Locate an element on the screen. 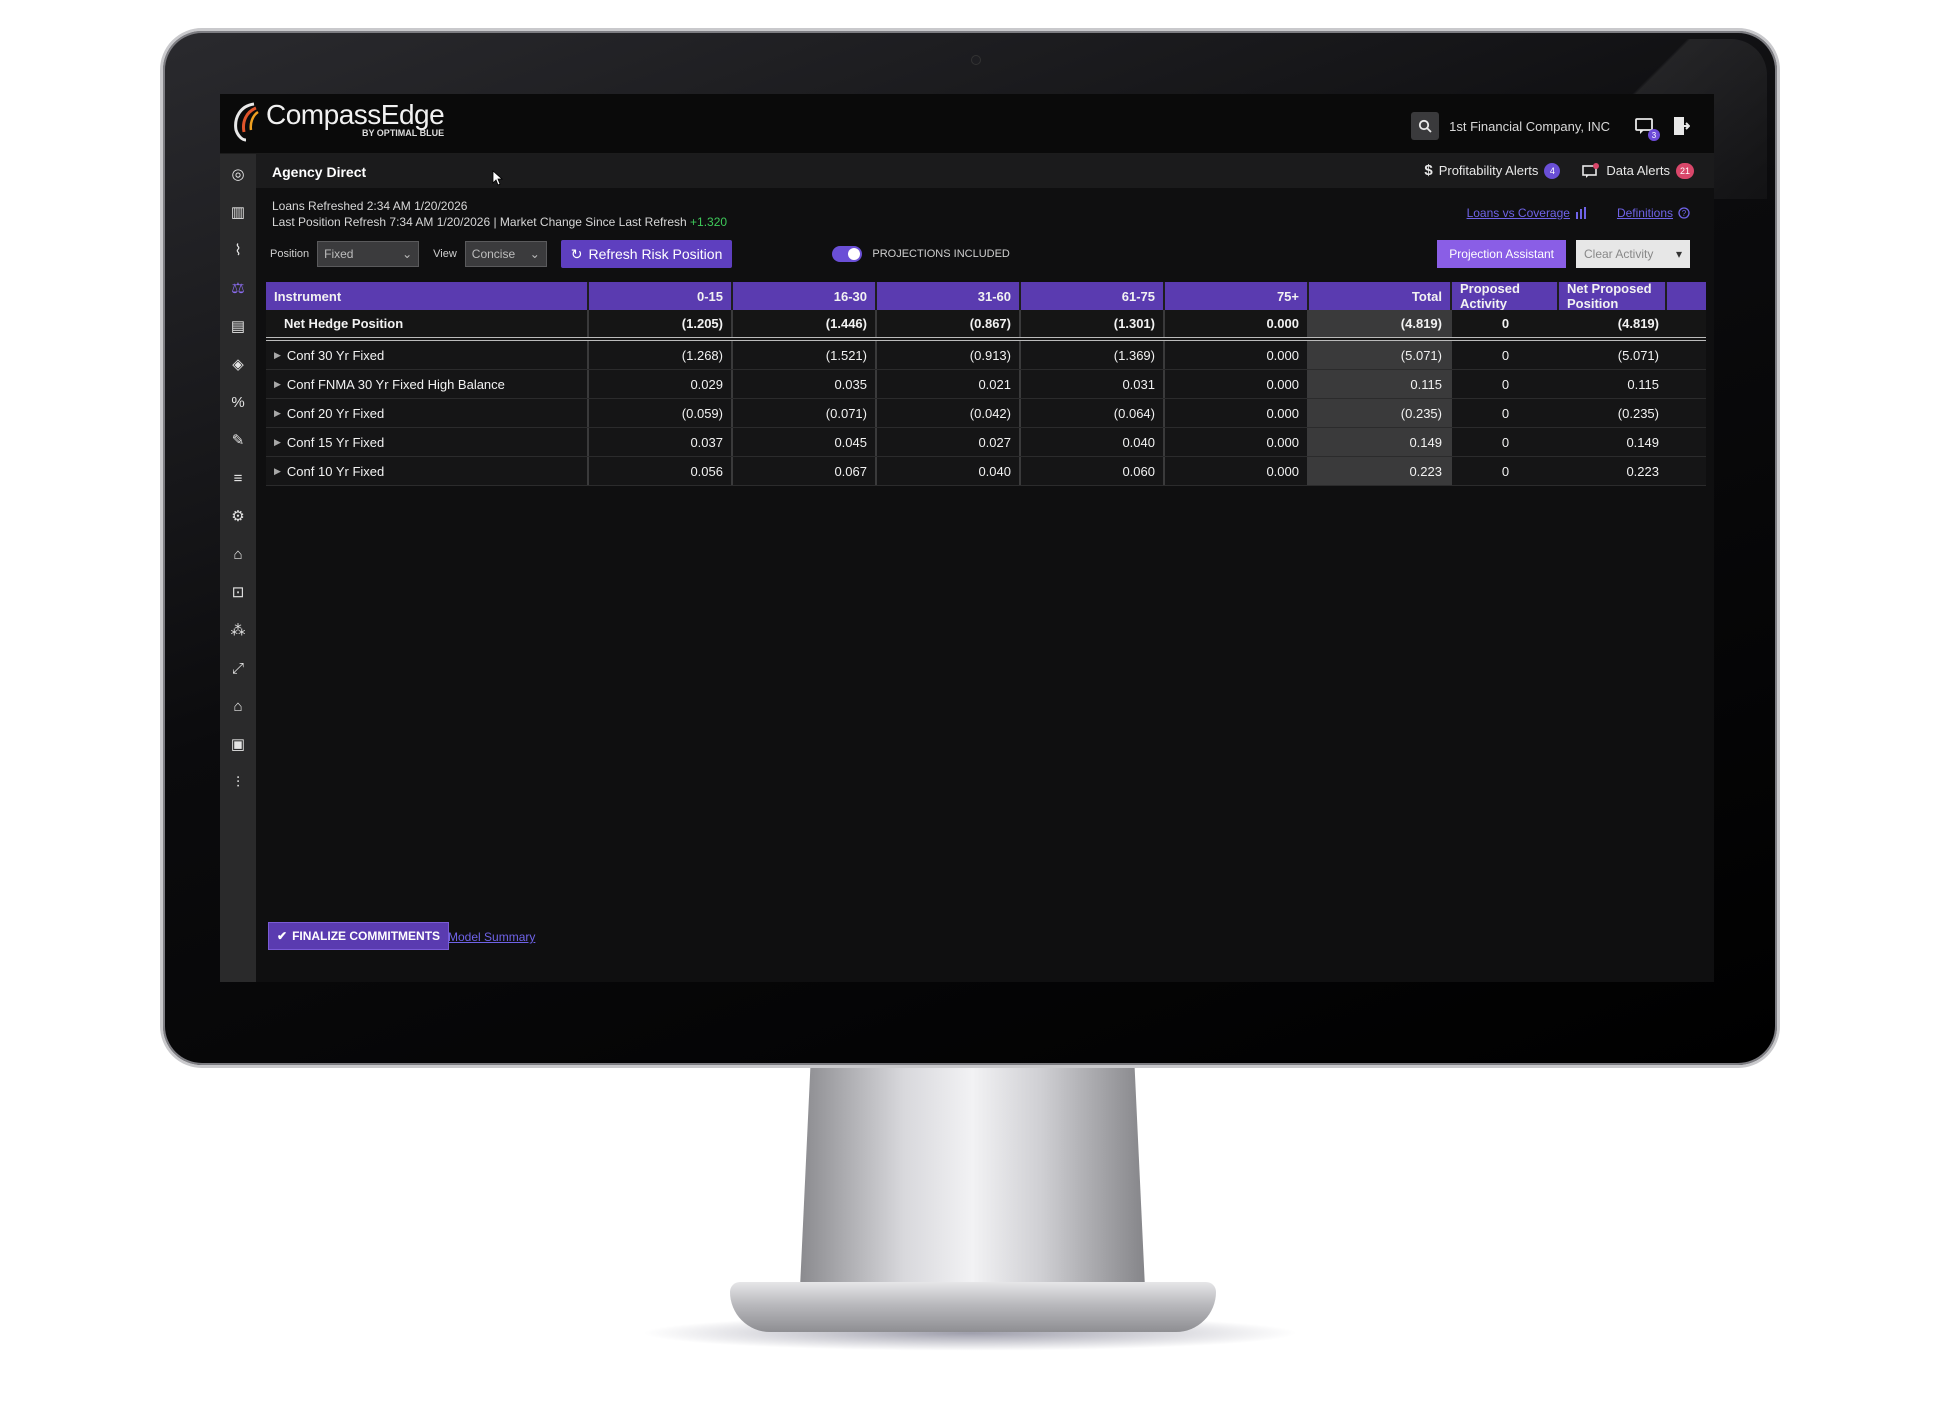  percent-icon: % is located at coordinates (238, 402).